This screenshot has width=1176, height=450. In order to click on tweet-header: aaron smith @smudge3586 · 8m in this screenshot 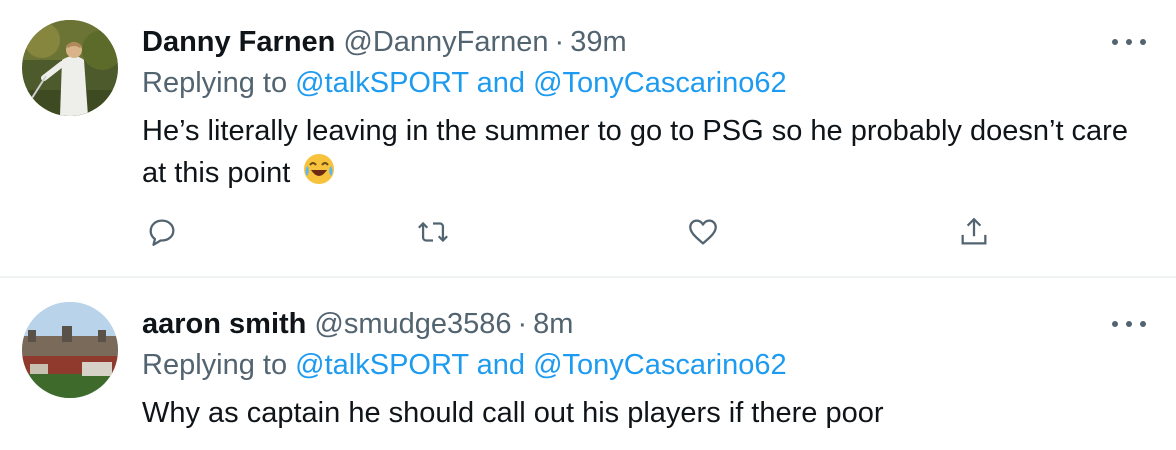, I will do `click(357, 324)`.